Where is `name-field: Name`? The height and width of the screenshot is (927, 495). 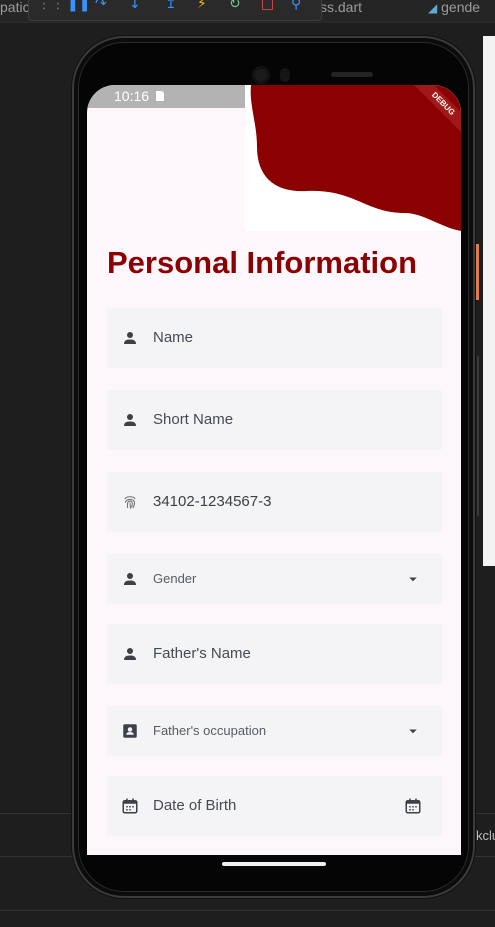 name-field: Name is located at coordinates (274, 338).